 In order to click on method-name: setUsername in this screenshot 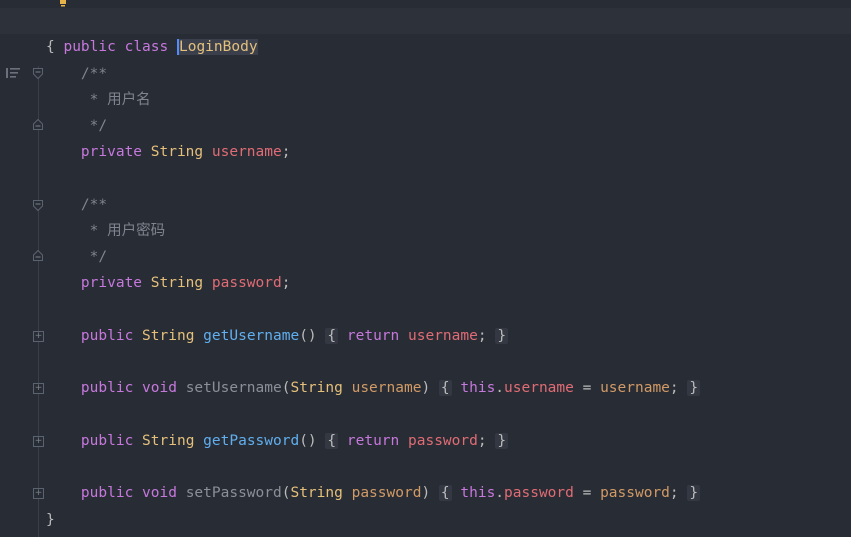, I will do `click(233, 388)`.